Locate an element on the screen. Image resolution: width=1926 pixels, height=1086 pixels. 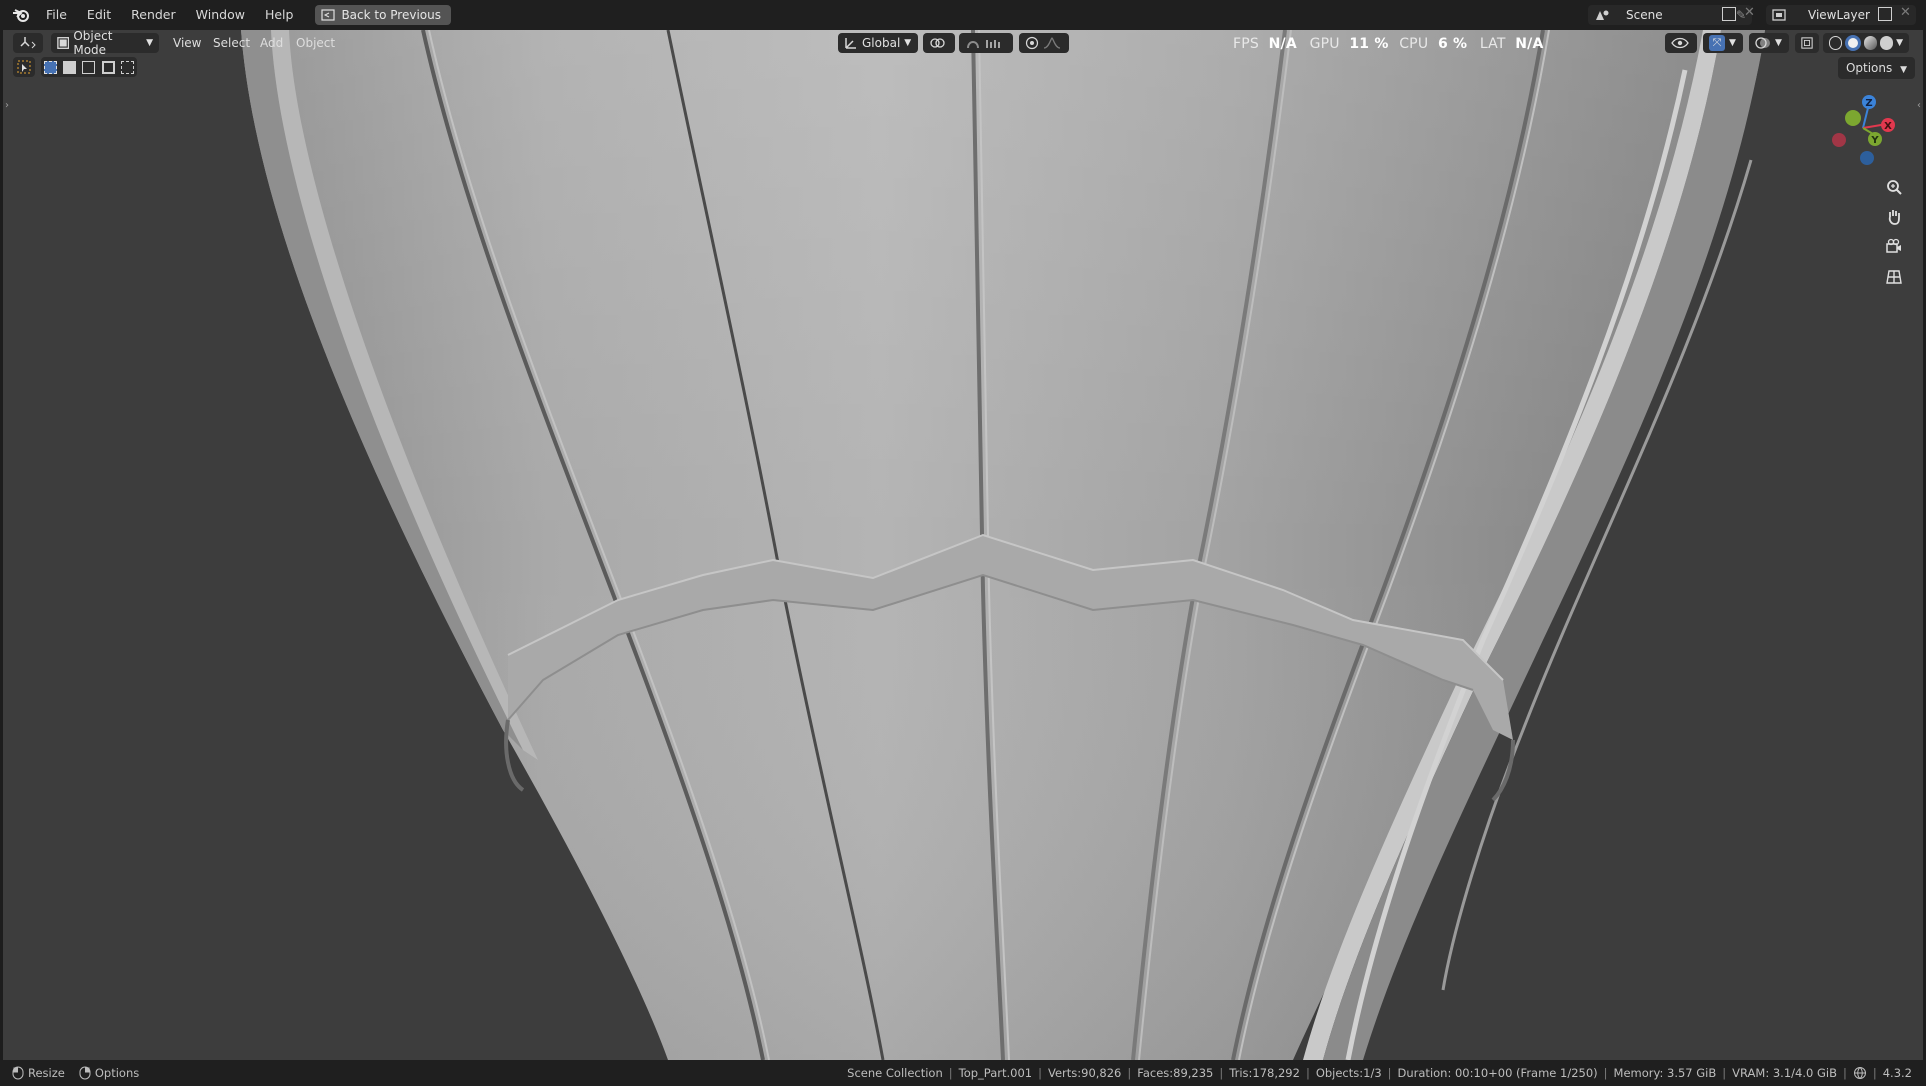
proportional-edit-icon is located at coordinates (1032, 43).